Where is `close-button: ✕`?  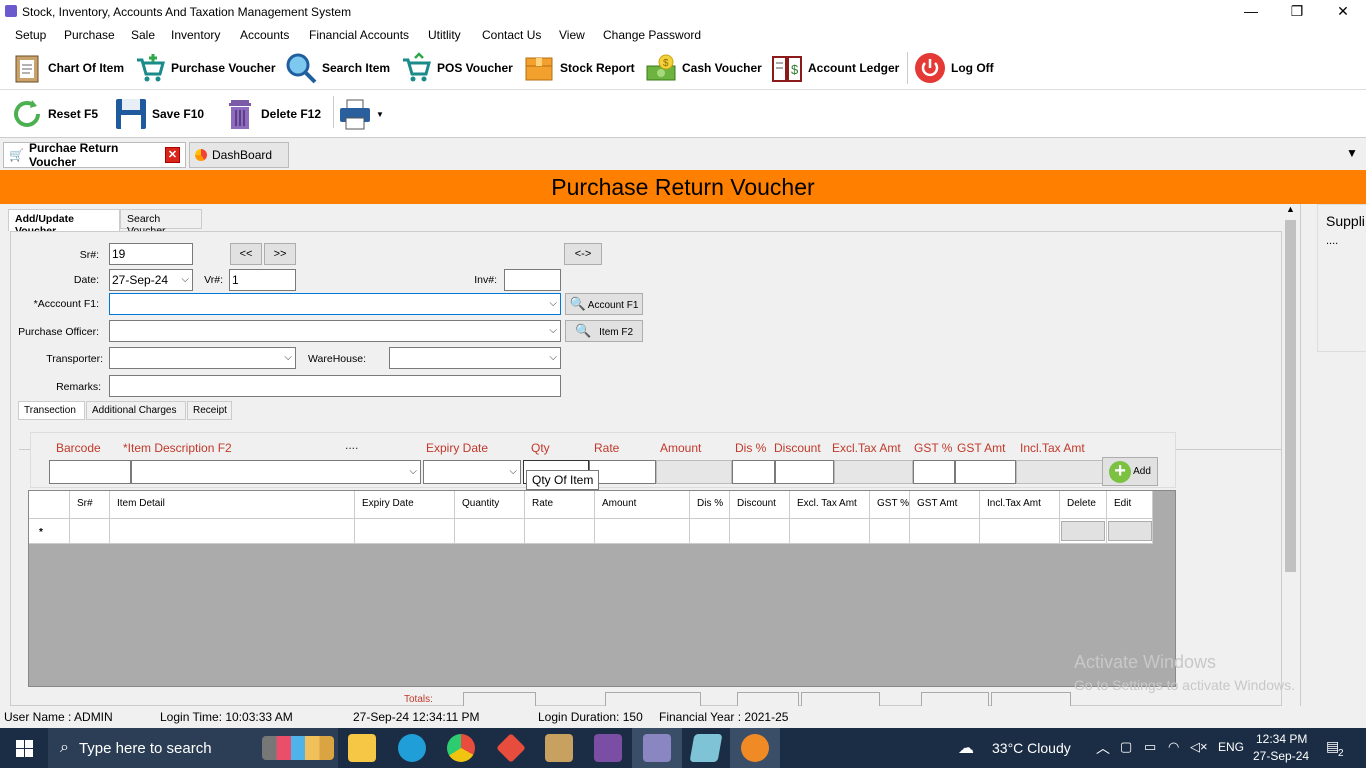 close-button: ✕ is located at coordinates (1343, 12).